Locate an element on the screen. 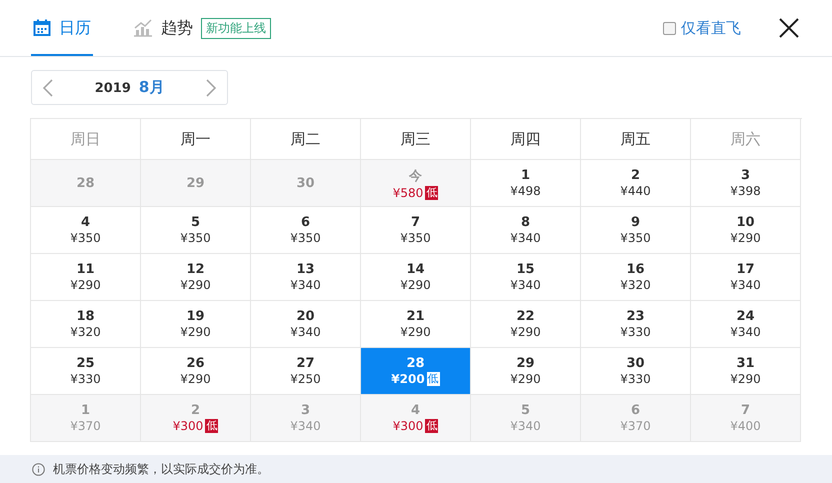 The width and height of the screenshot is (832, 483). day-number: 21 is located at coordinates (415, 316).